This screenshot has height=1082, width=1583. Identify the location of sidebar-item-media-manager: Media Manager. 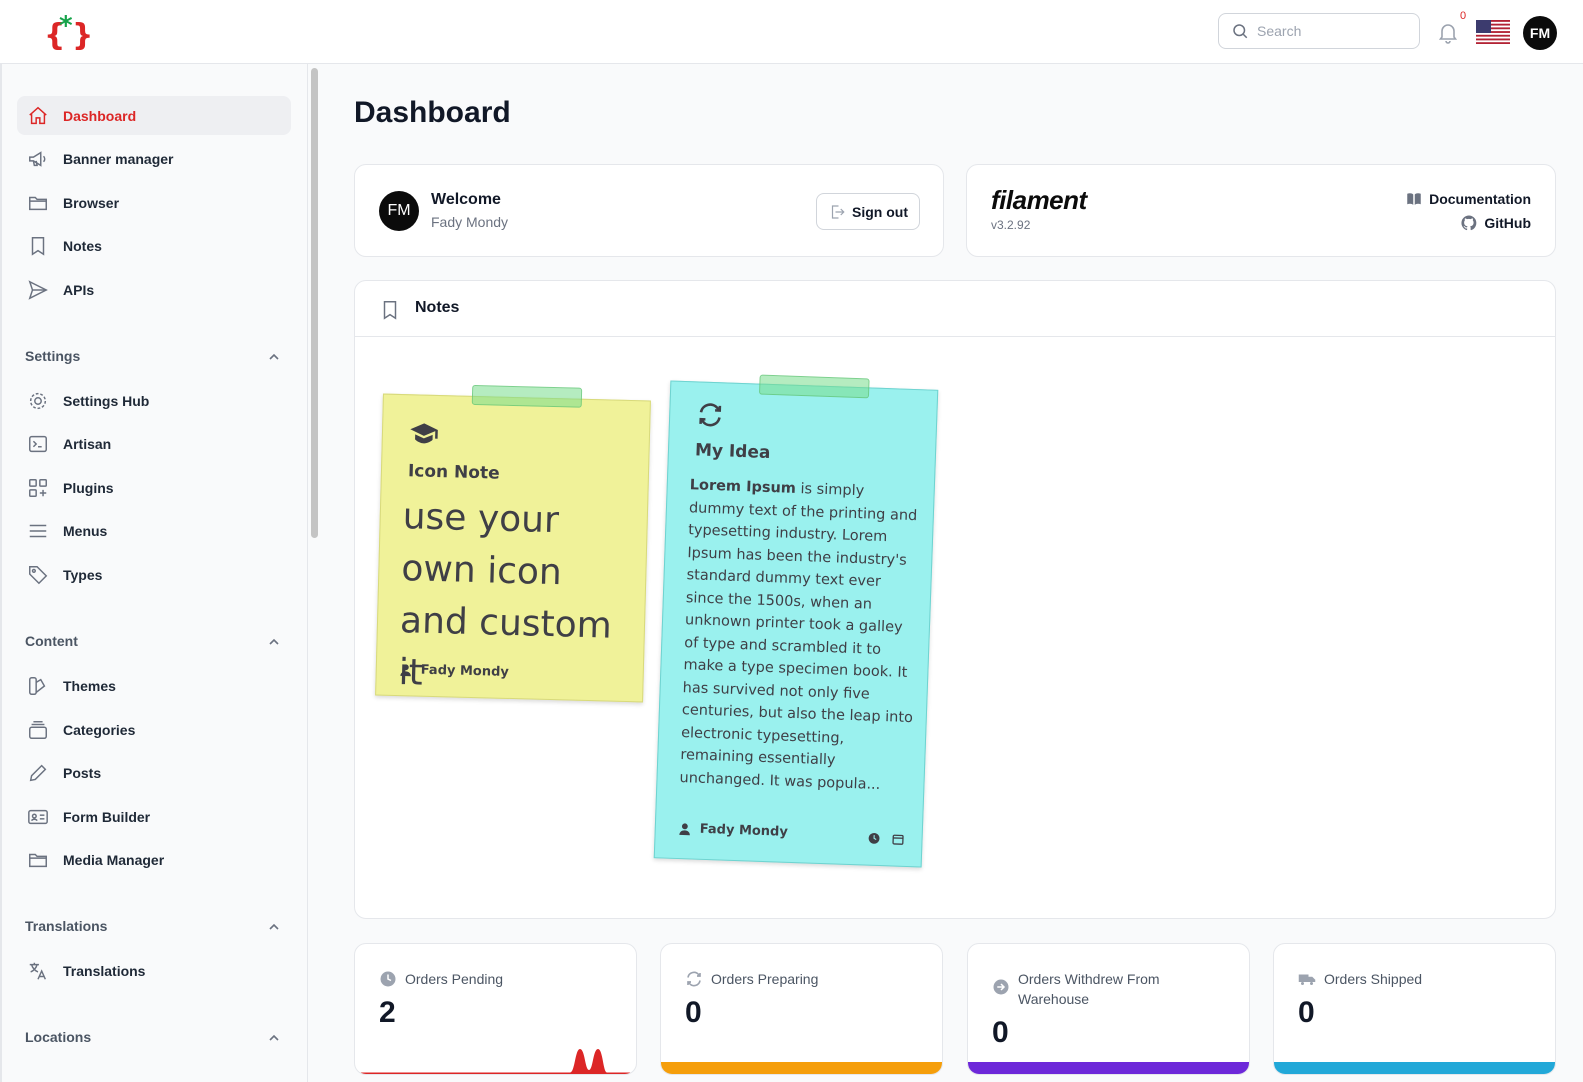
(154, 859).